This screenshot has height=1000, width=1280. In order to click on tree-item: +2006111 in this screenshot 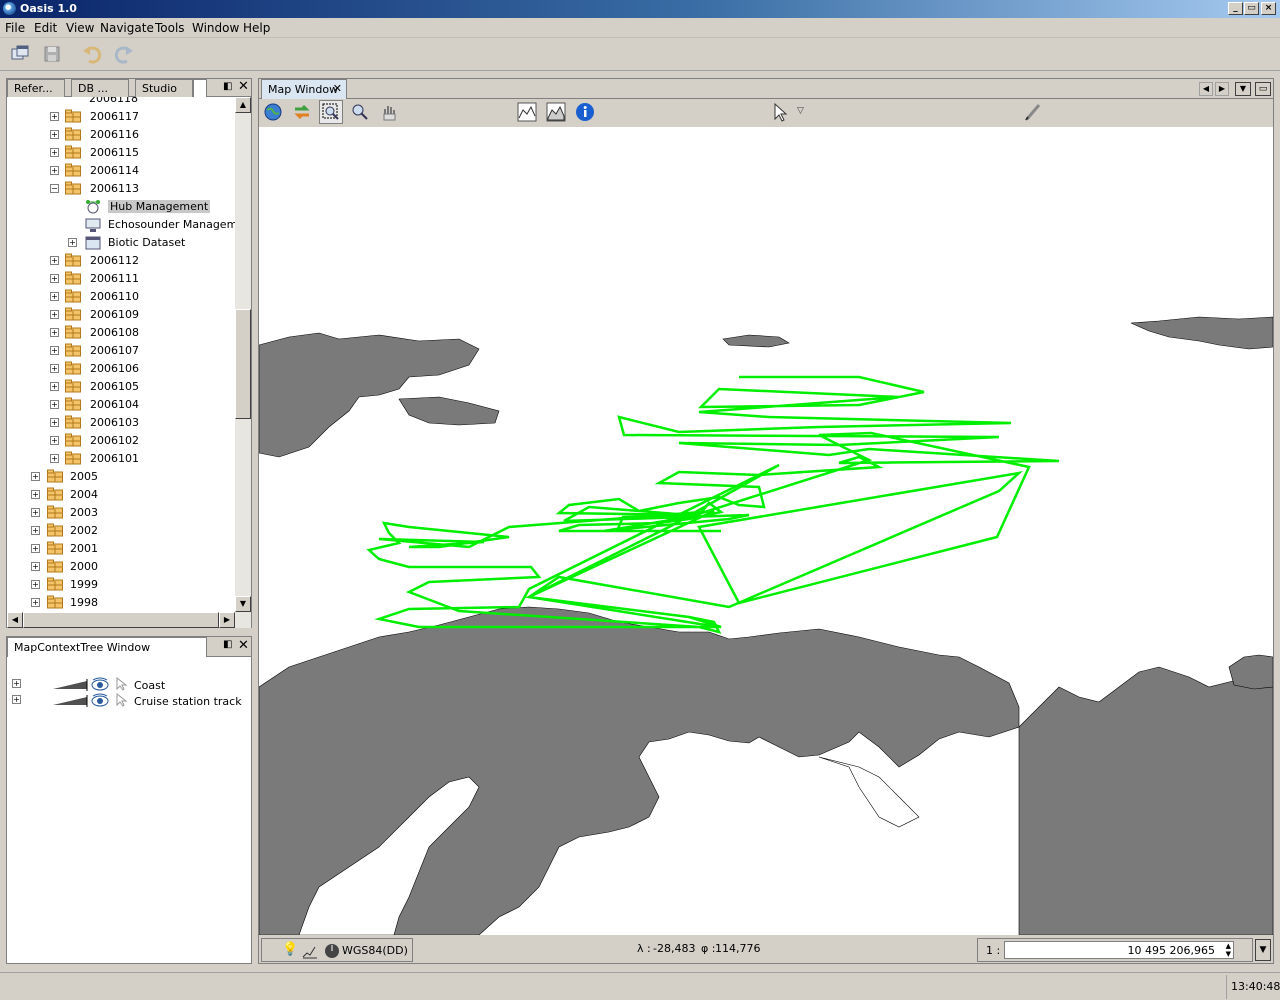, I will do `click(121, 279)`.